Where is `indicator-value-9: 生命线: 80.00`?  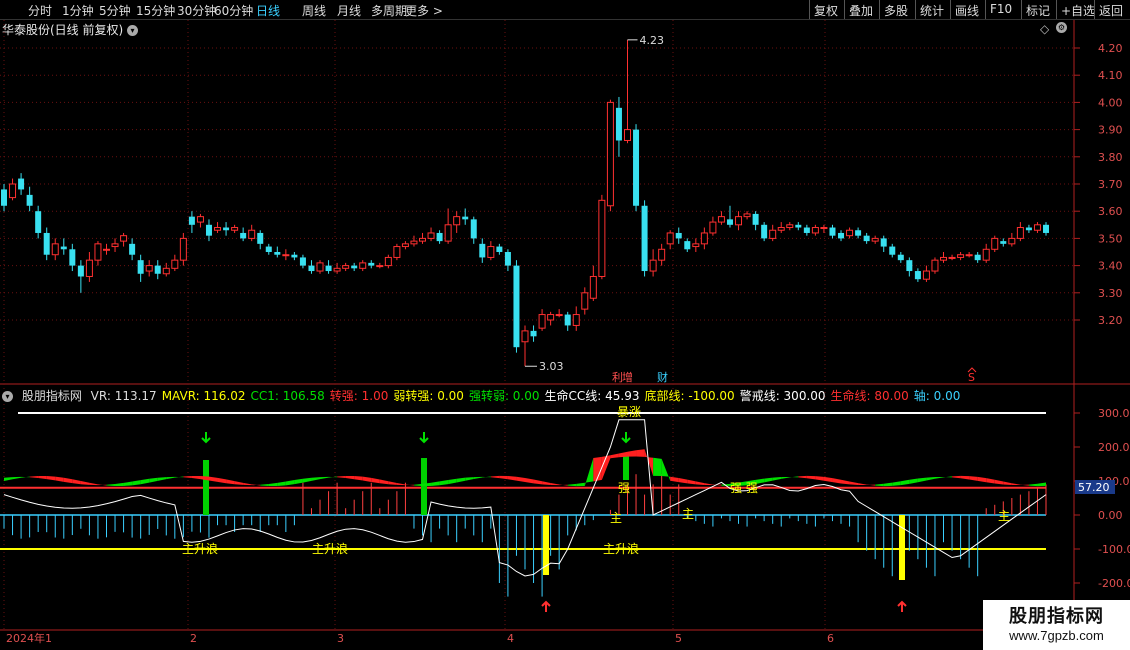 indicator-value-9: 生命线: 80.00 is located at coordinates (869, 396).